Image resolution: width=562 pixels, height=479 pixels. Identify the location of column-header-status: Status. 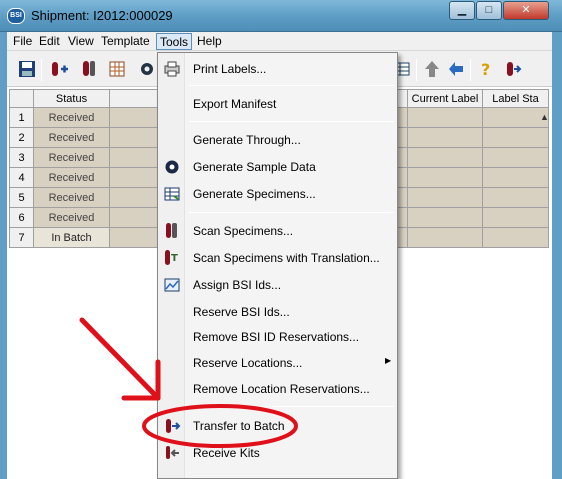
(71, 98).